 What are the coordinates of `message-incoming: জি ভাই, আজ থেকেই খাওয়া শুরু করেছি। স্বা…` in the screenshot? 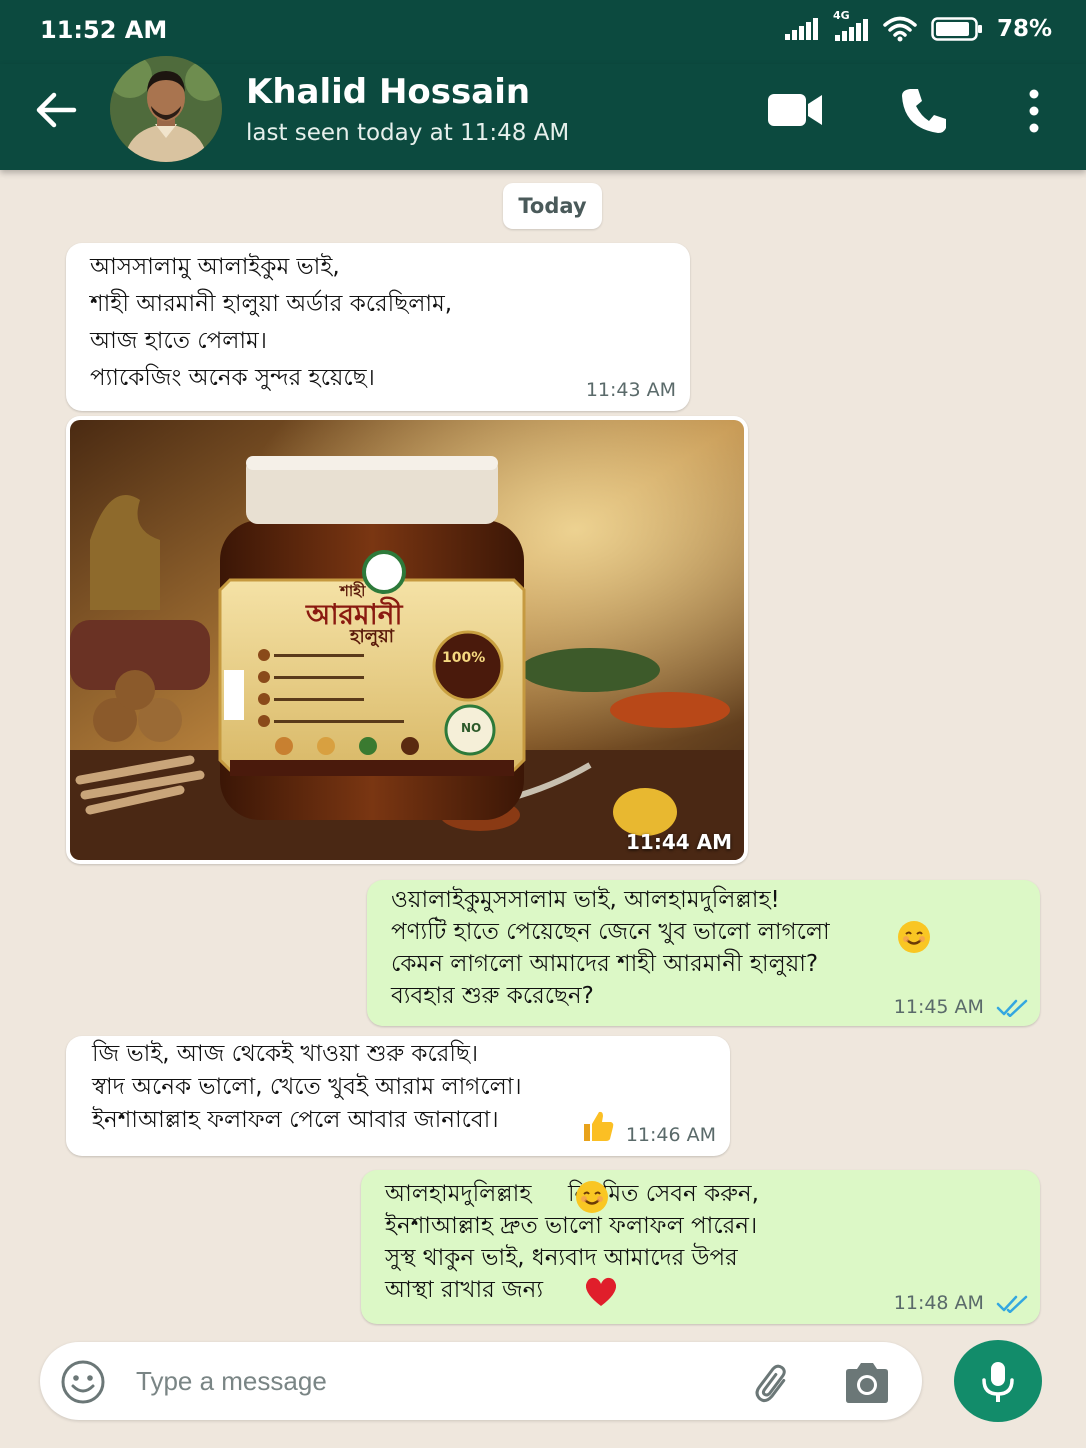 It's located at (398, 1096).